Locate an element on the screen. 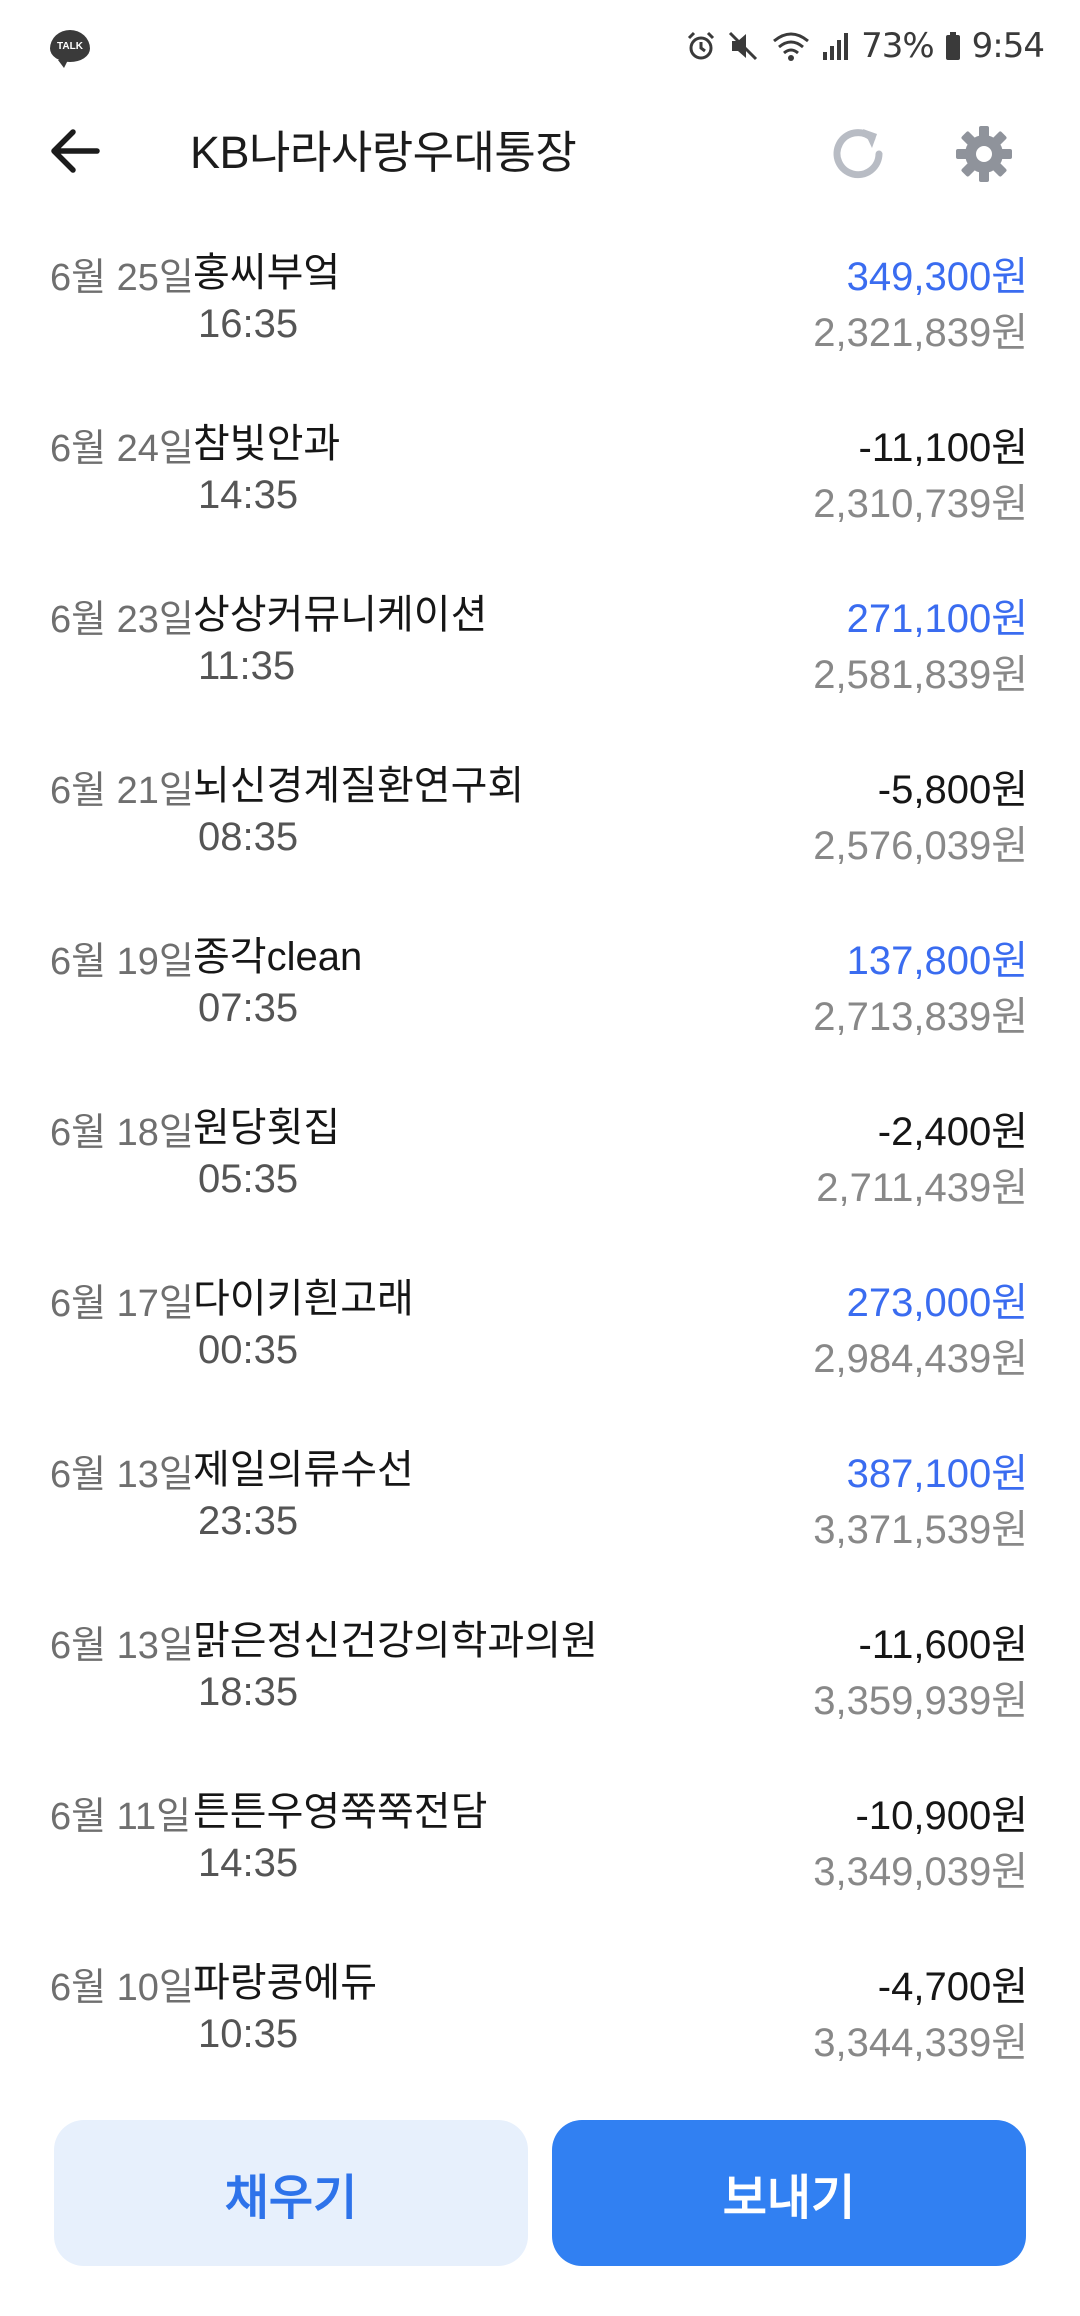 The width and height of the screenshot is (1080, 2316). transaction-name: 종각clean is located at coordinates (278, 957).